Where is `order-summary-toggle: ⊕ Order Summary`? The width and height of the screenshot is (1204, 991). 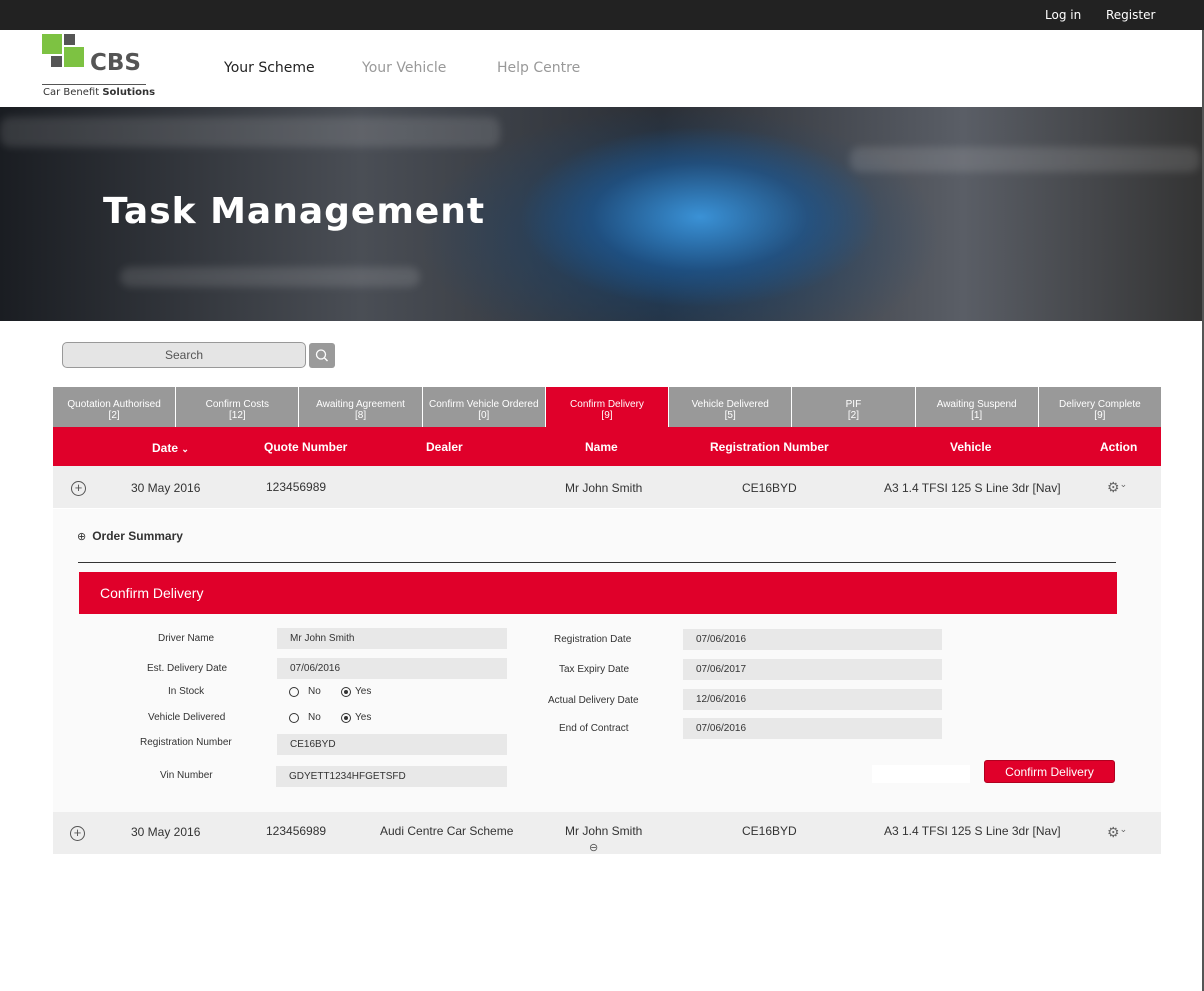 order-summary-toggle: ⊕ Order Summary is located at coordinates (130, 536).